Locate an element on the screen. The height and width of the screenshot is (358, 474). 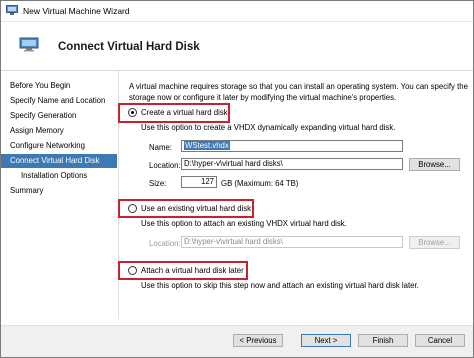
attach-later-radio is located at coordinates (132, 270).